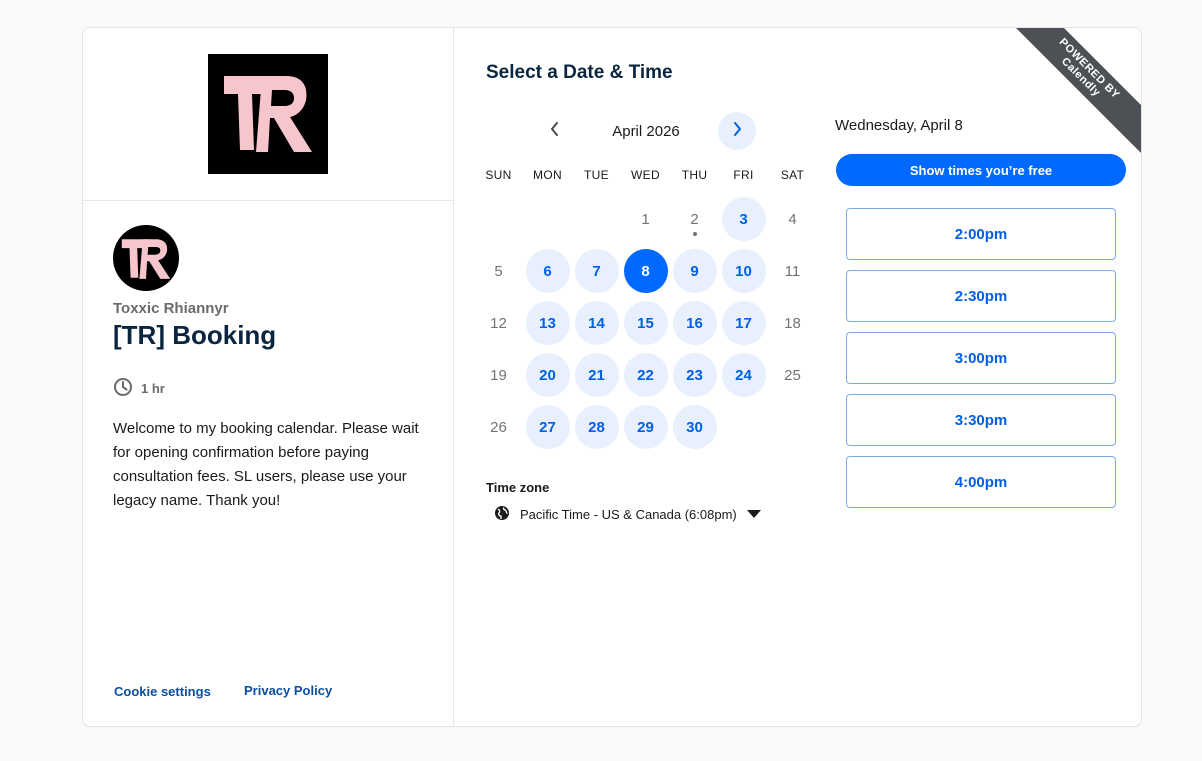 This screenshot has width=1202, height=761. I want to click on day-cell: 8, so click(645, 271).